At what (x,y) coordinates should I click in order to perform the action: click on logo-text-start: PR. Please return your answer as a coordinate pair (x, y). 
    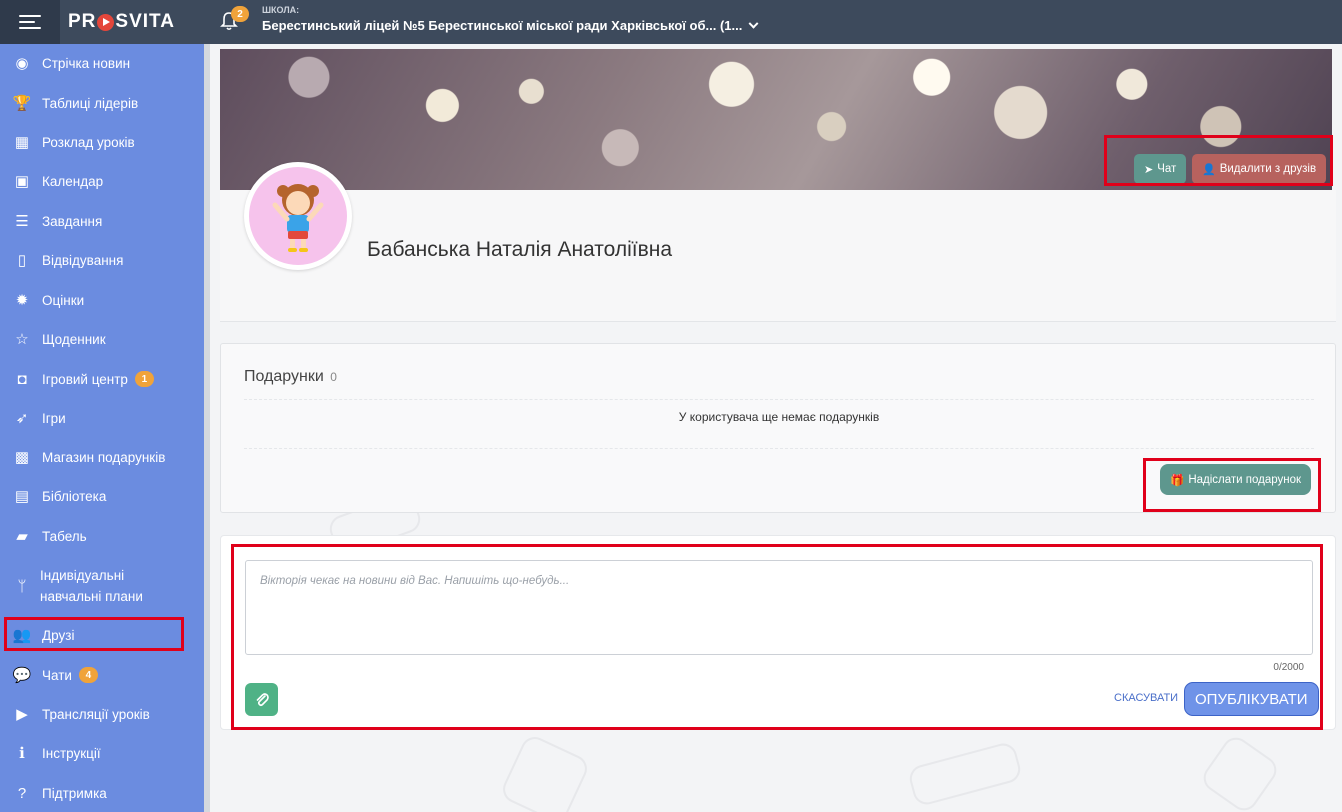
    Looking at the image, I should click on (82, 21).